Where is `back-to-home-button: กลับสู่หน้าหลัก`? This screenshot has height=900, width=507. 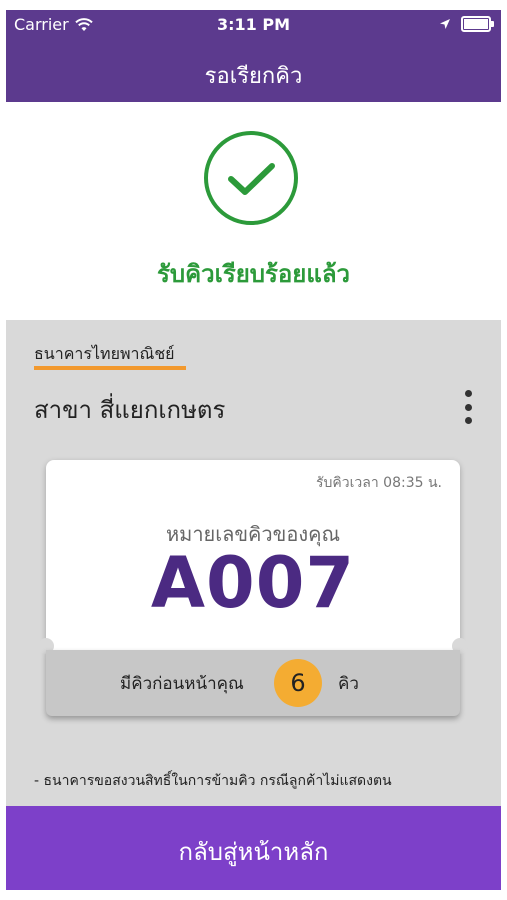
back-to-home-button: กลับสู่หน้าหลัก is located at coordinates (253, 848).